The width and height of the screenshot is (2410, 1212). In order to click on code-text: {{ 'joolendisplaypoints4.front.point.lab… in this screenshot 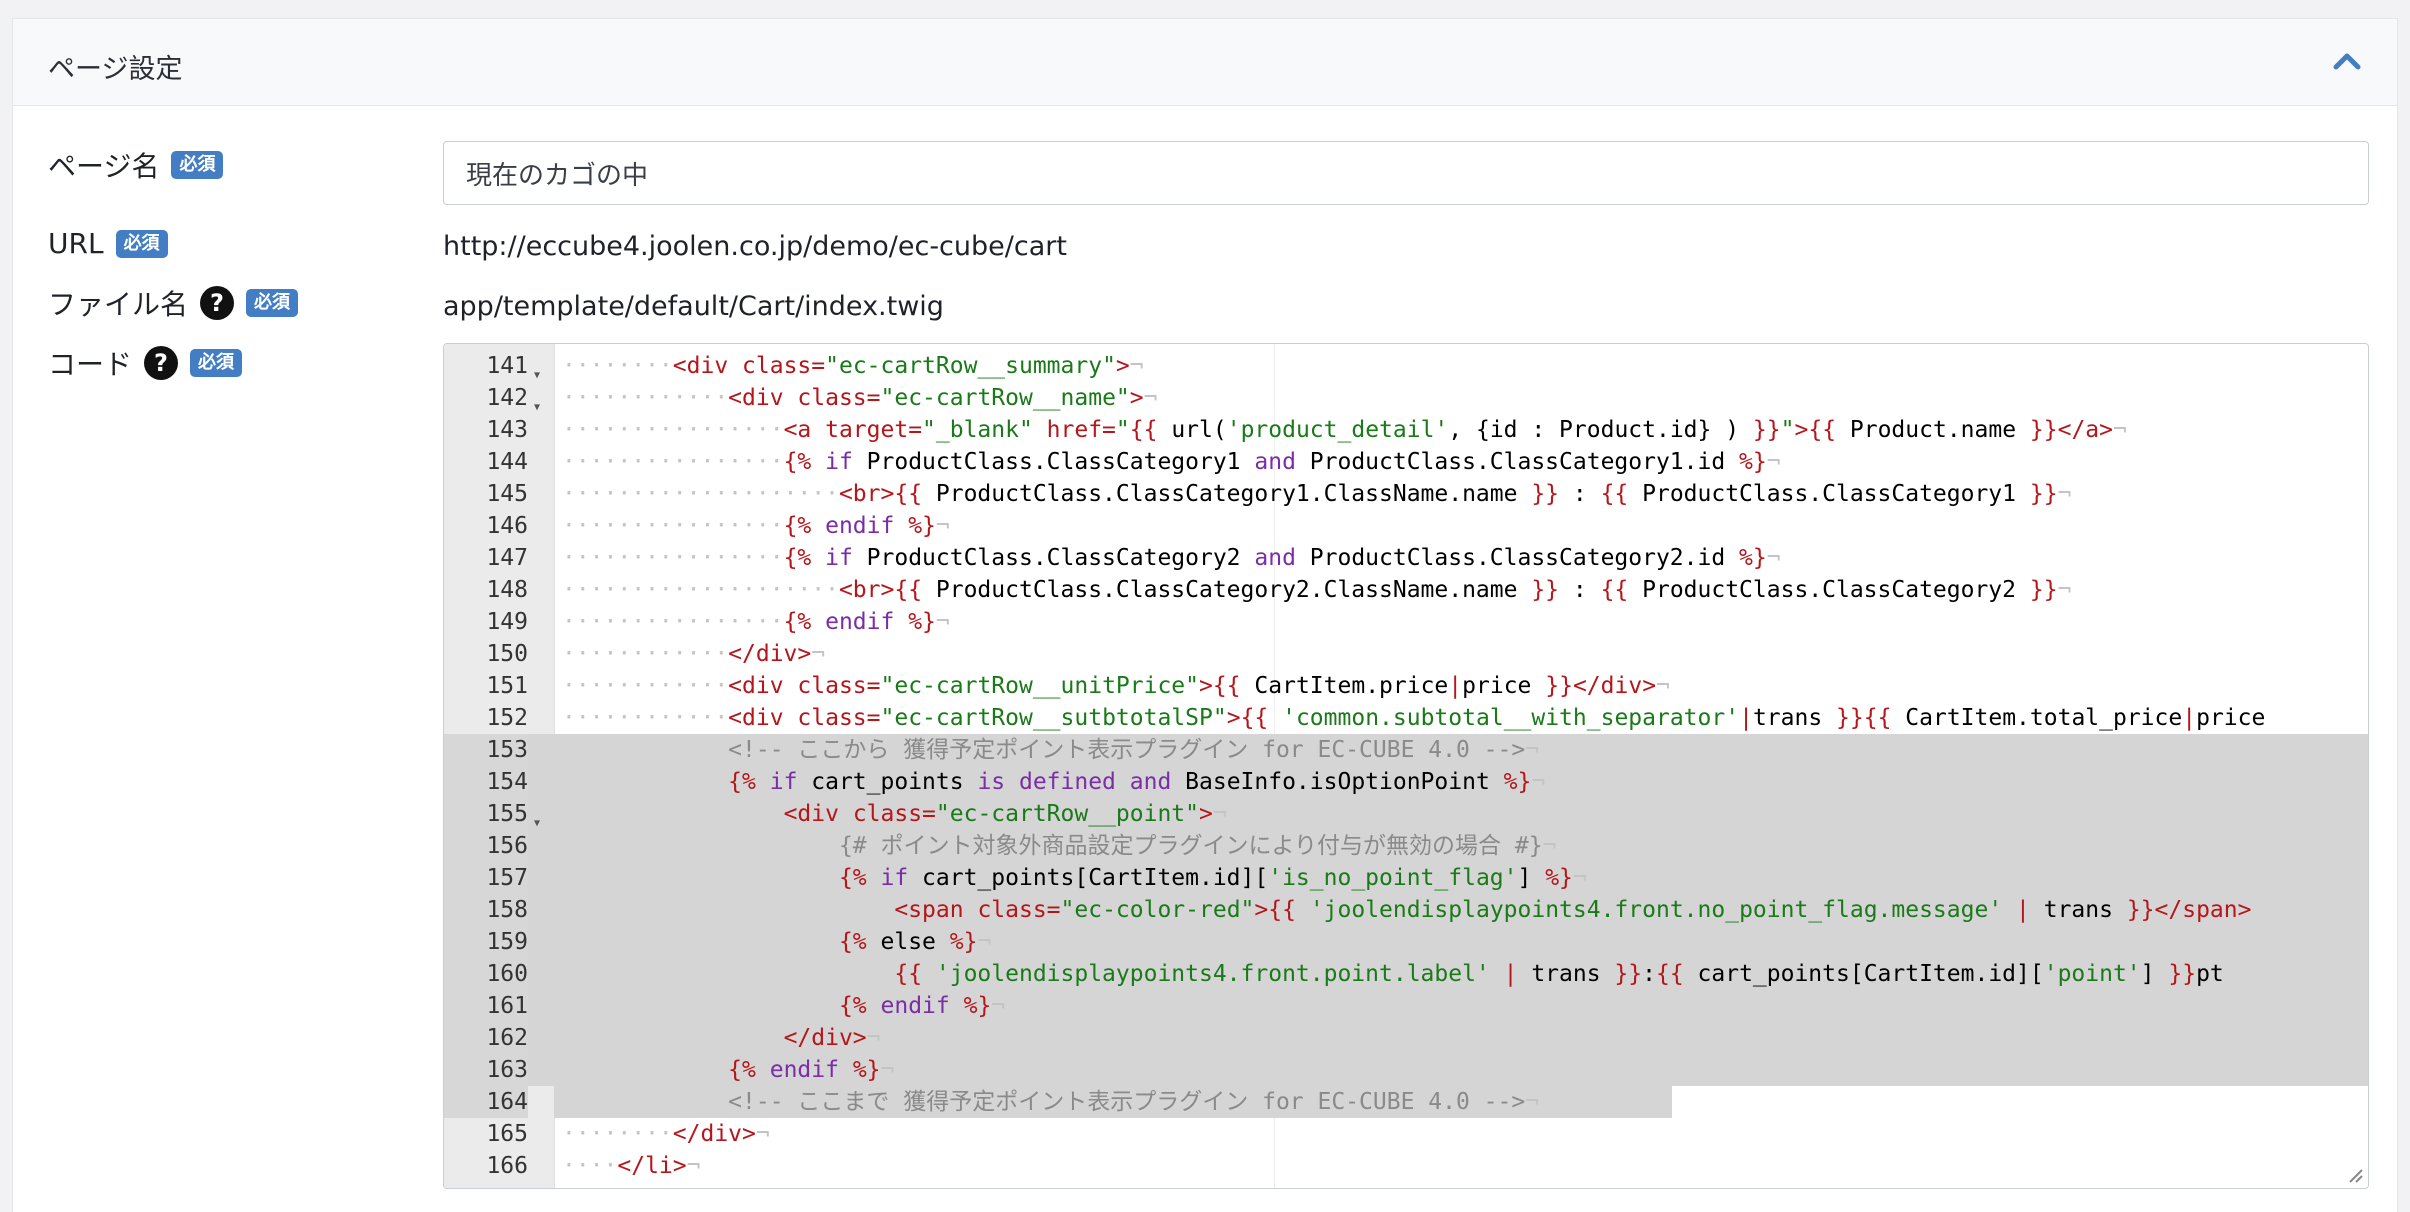, I will do `click(1392, 974)`.